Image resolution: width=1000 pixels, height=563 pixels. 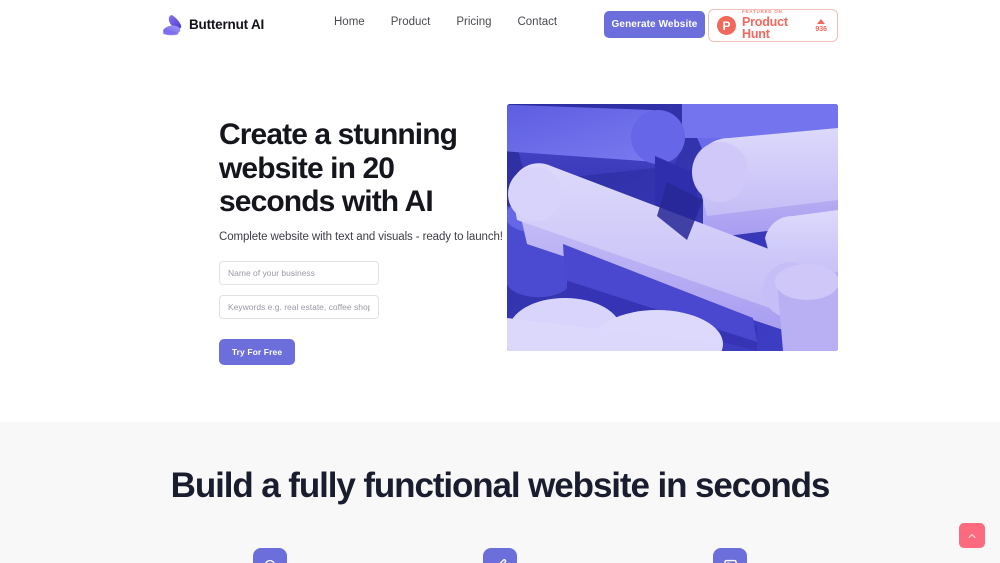 What do you see at coordinates (821, 29) in the screenshot?
I see `product-hunt-upvote-count: 936` at bounding box center [821, 29].